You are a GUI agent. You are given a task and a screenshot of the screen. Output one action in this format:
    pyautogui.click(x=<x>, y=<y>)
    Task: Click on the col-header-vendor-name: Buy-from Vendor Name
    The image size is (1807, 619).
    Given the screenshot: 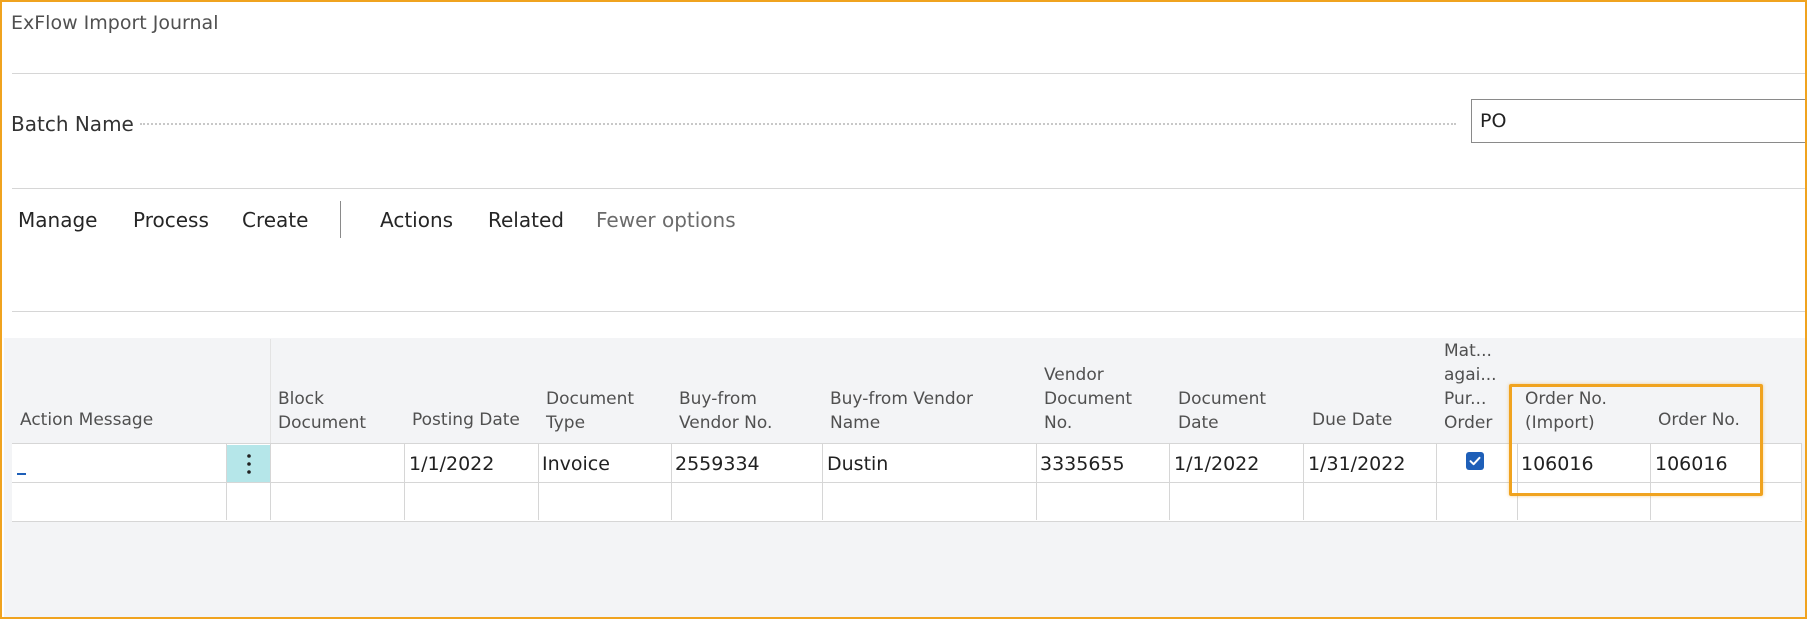 What is the action you would take?
    pyautogui.click(x=901, y=411)
    